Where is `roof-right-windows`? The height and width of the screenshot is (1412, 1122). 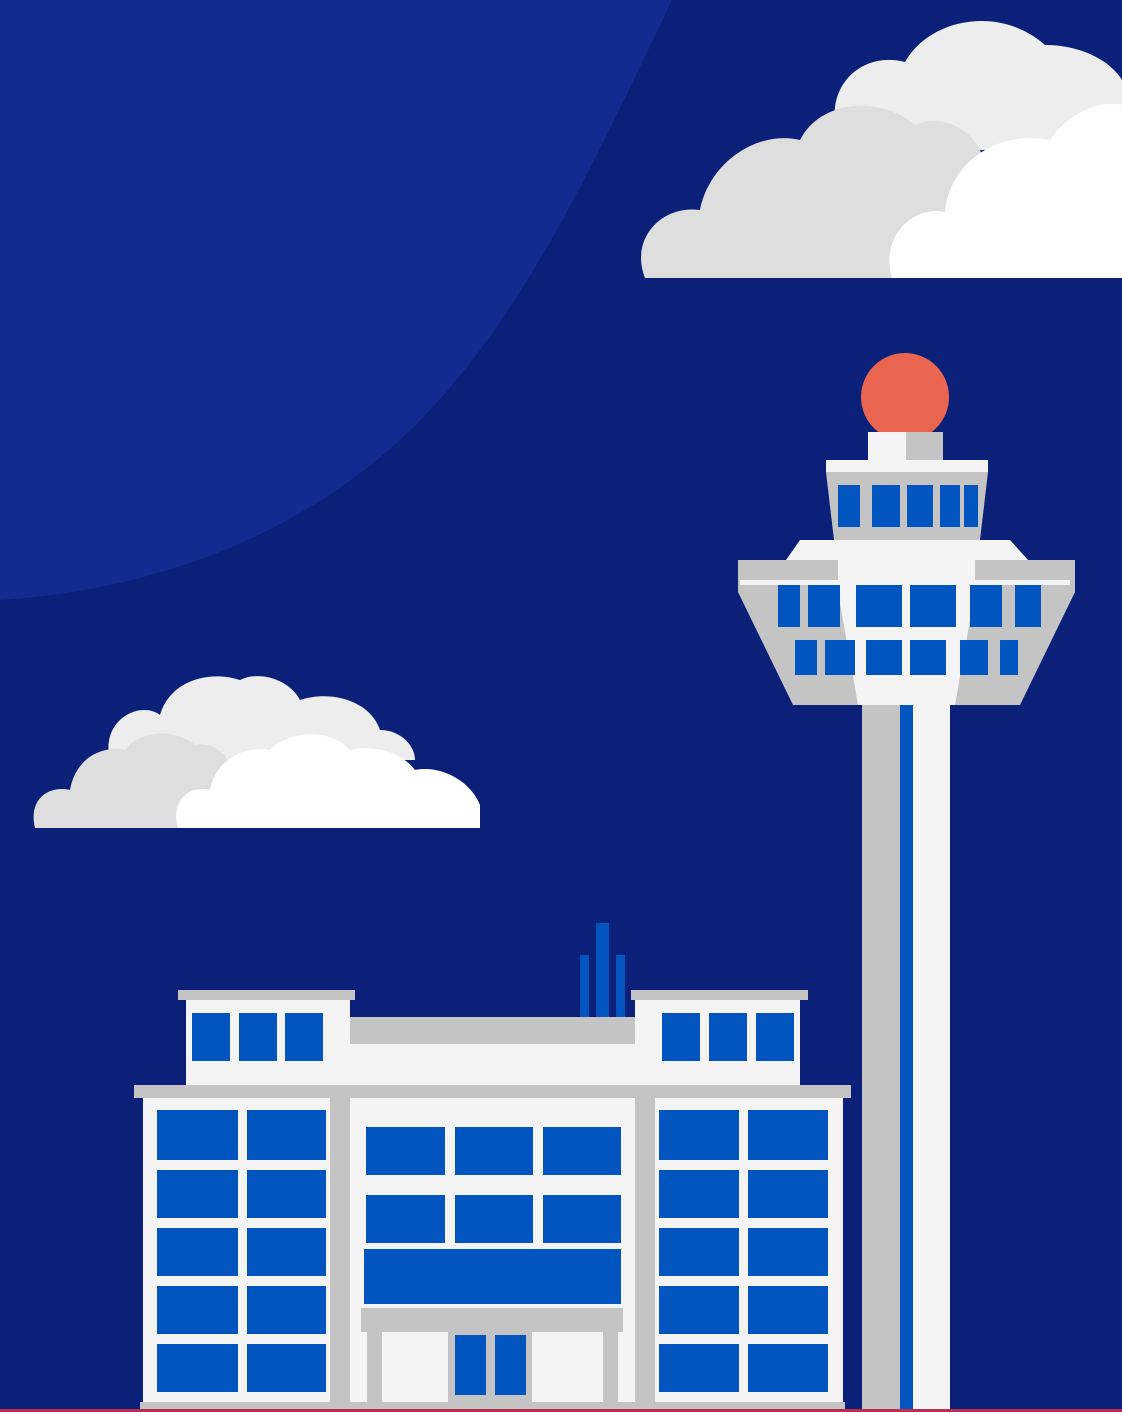
roof-right-windows is located at coordinates (728, 1037).